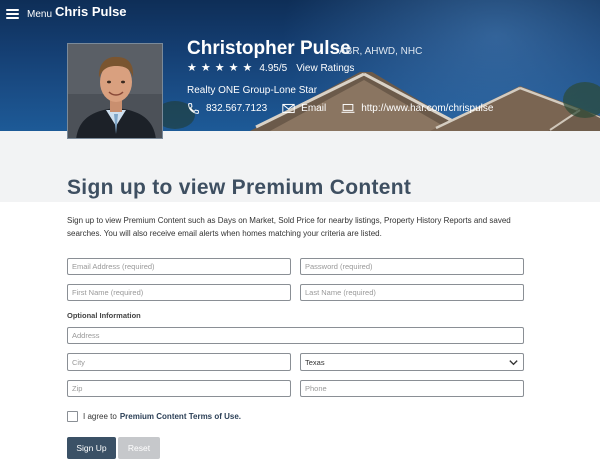 This screenshot has width=600, height=470. Describe the element at coordinates (412, 292) in the screenshot. I see `last-name-field` at that location.